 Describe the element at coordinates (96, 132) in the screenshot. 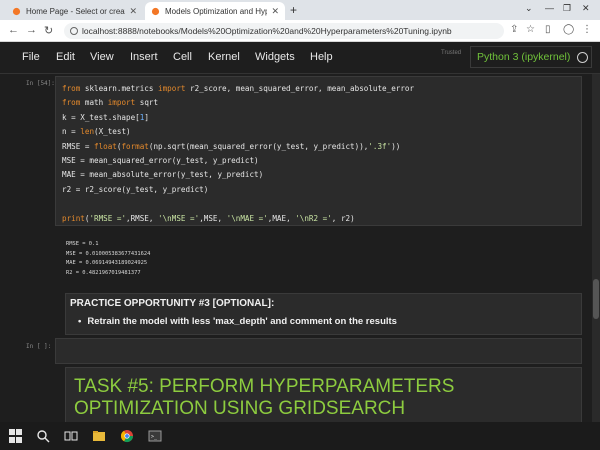

I see `code-line: n = len(X_test)` at that location.